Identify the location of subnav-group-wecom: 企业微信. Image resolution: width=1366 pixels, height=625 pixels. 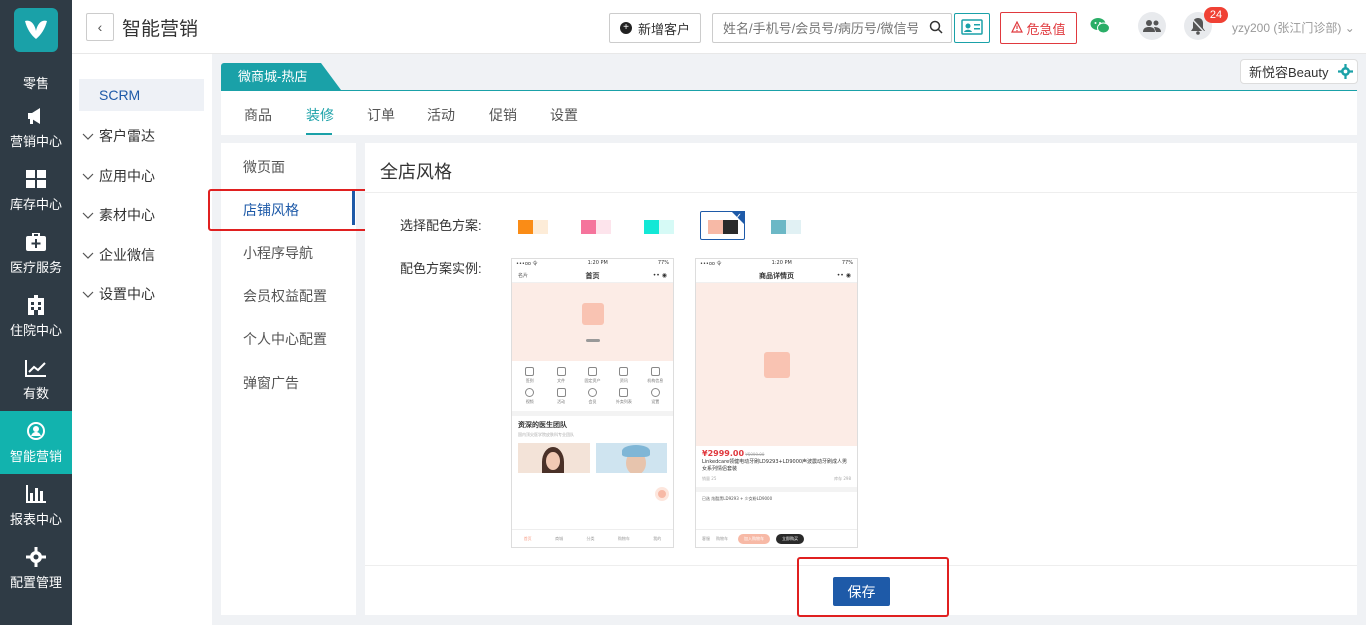
(118, 255).